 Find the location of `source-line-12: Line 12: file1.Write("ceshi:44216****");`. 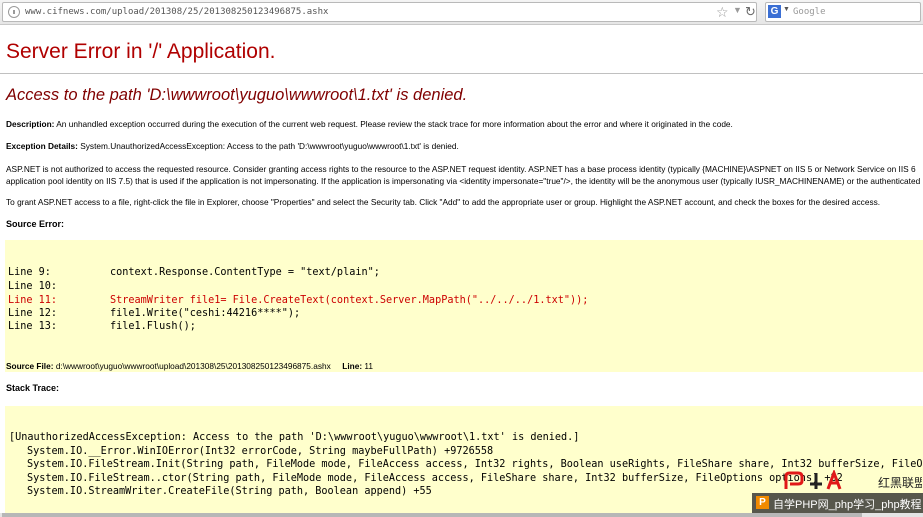

source-line-12: Line 12: file1.Write("ceshi:44216****"); is located at coordinates (154, 313).